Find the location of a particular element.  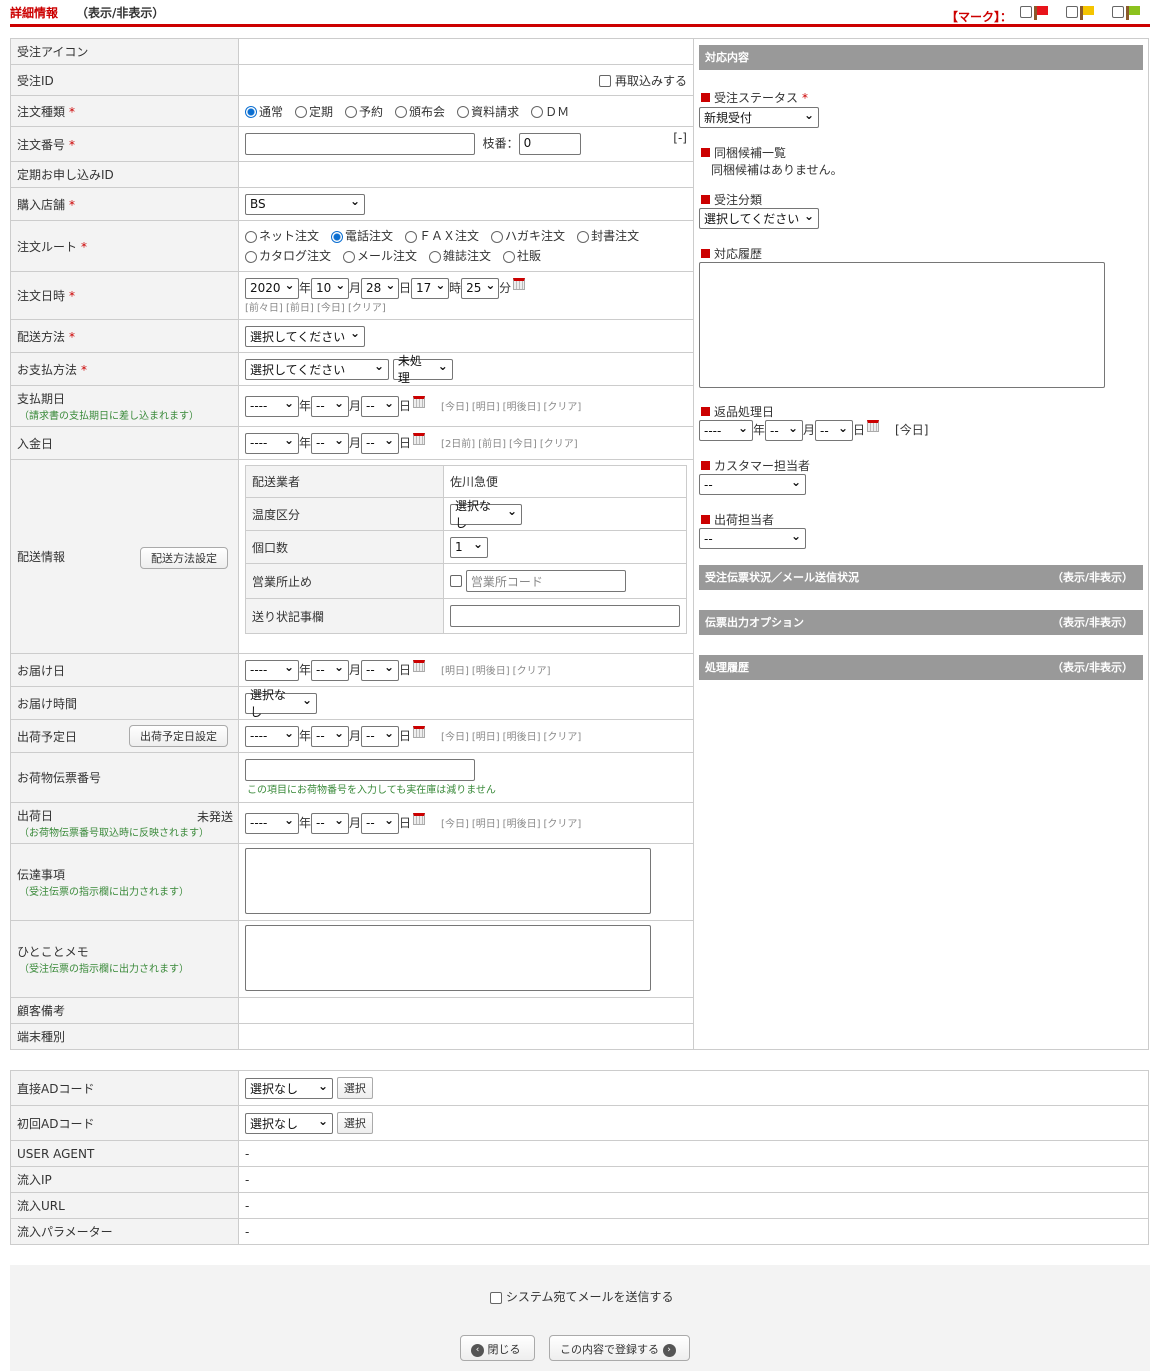

route-option: ＦＡＸ注文 is located at coordinates (442, 236).